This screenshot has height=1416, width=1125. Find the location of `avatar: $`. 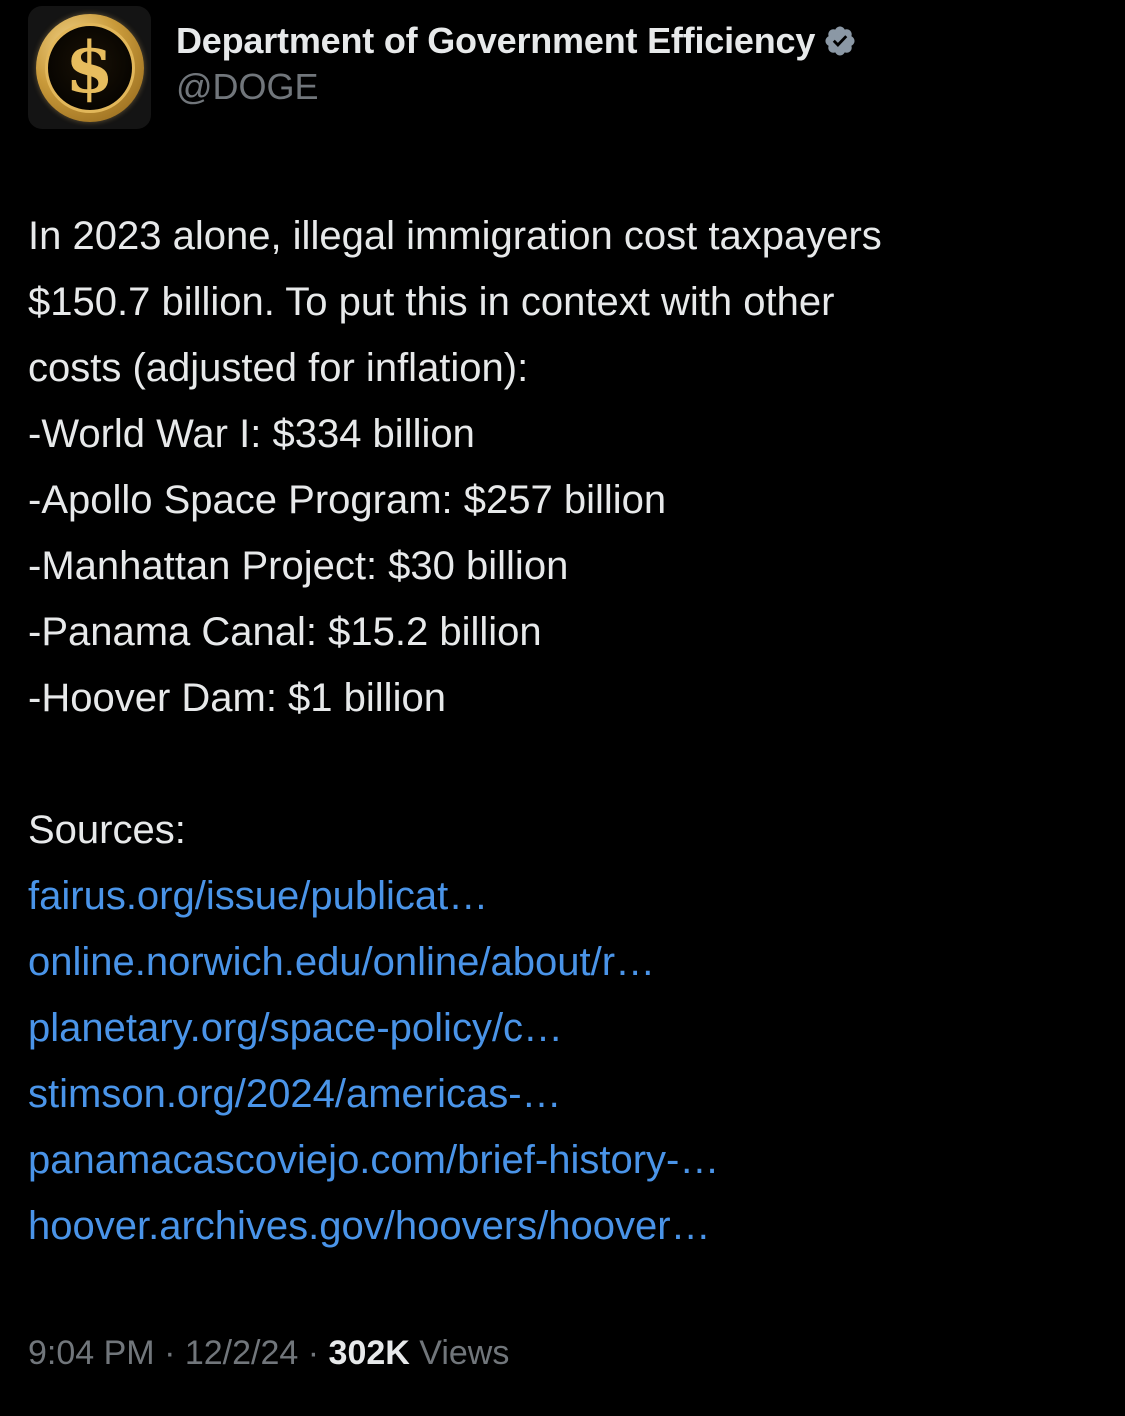

avatar: $ is located at coordinates (89, 67).